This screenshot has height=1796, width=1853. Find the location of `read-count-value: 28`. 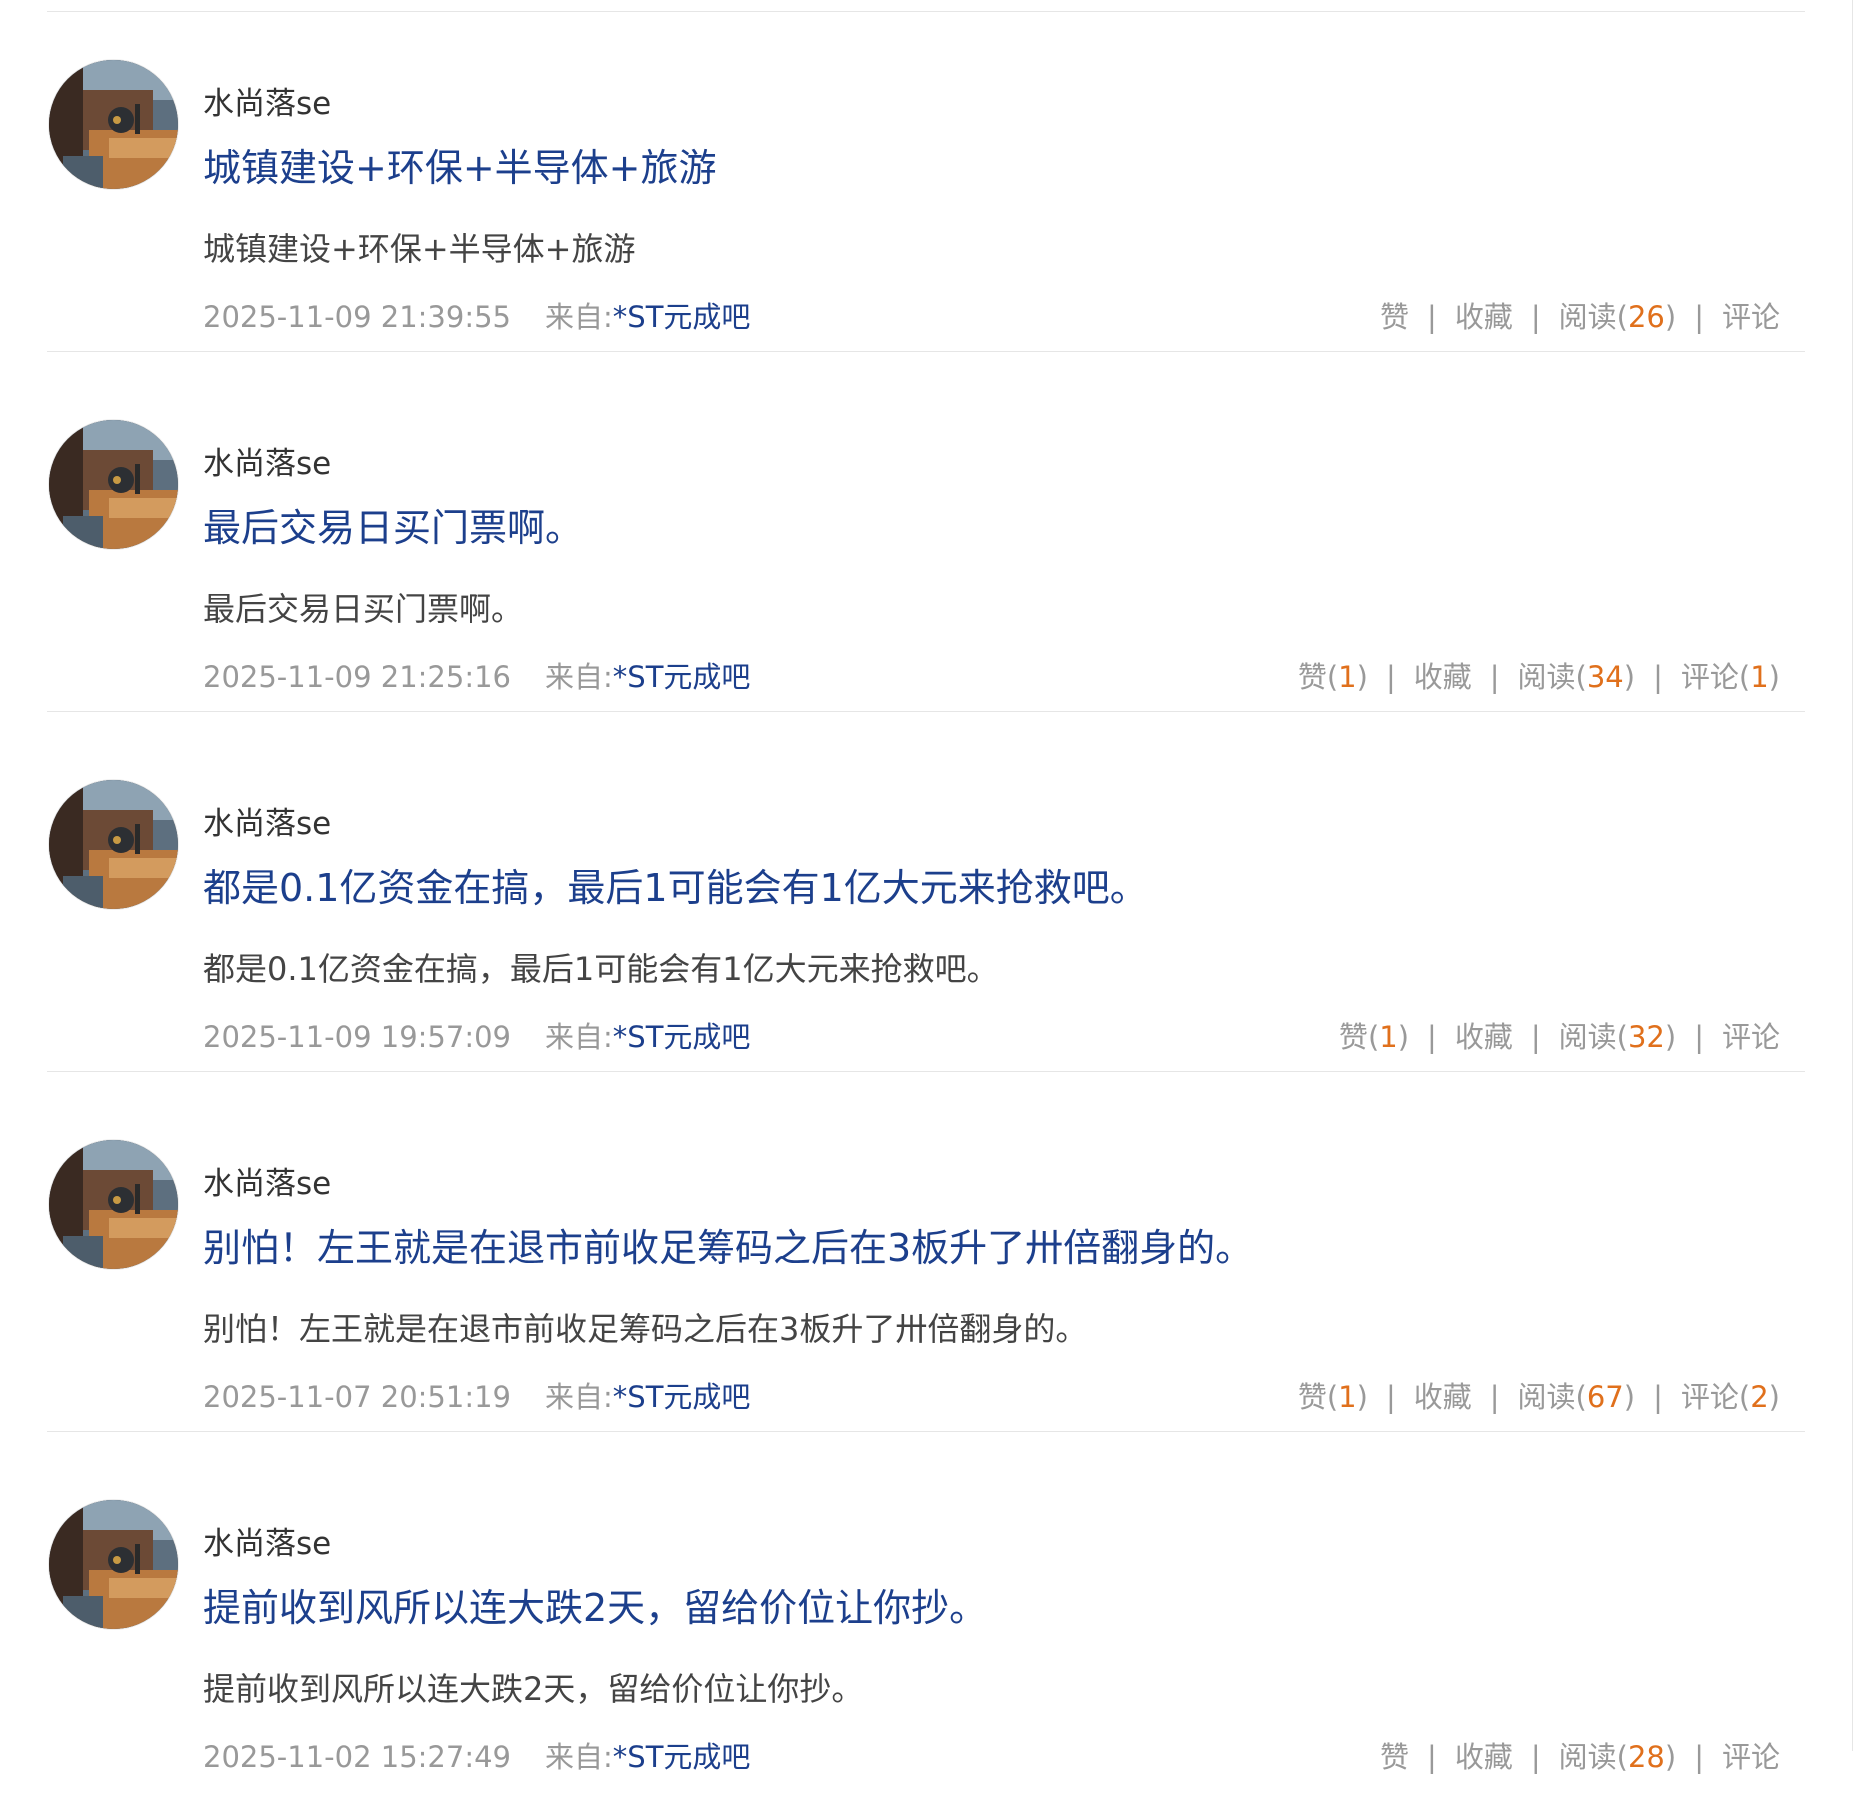

read-count-value: 28 is located at coordinates (1646, 1757).